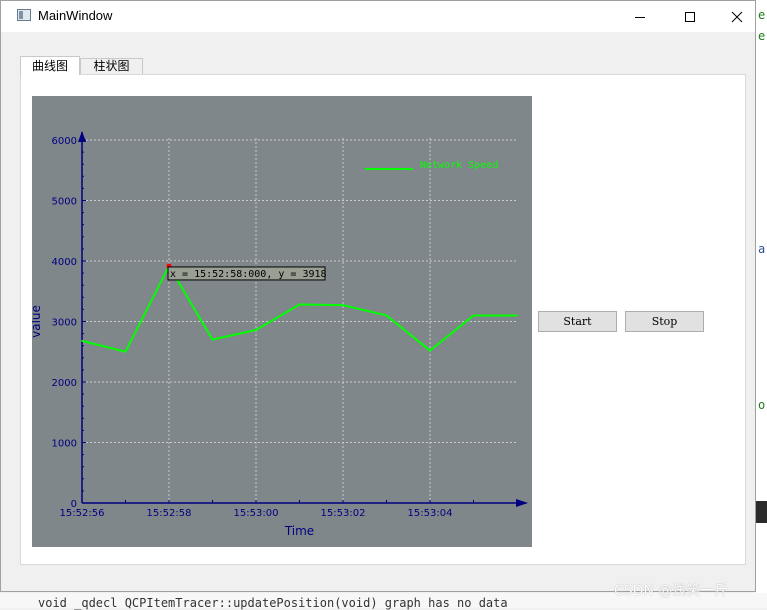 Image resolution: width=767 pixels, height=610 pixels. Describe the element at coordinates (111, 66) in the screenshot. I see `tab-bar-chart: 柱状图` at that location.